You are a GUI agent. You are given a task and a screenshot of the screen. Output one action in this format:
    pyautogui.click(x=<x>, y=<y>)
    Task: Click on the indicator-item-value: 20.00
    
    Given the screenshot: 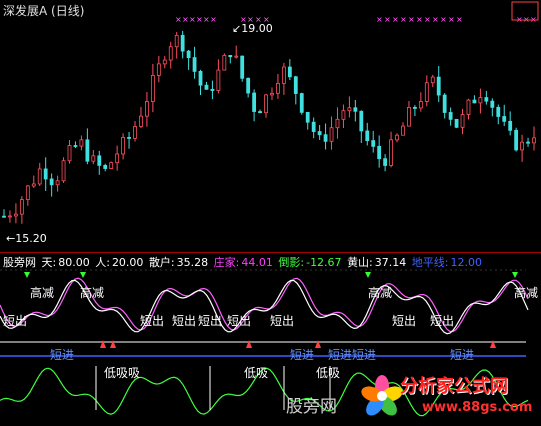 What is the action you would take?
    pyautogui.click(x=127, y=262)
    